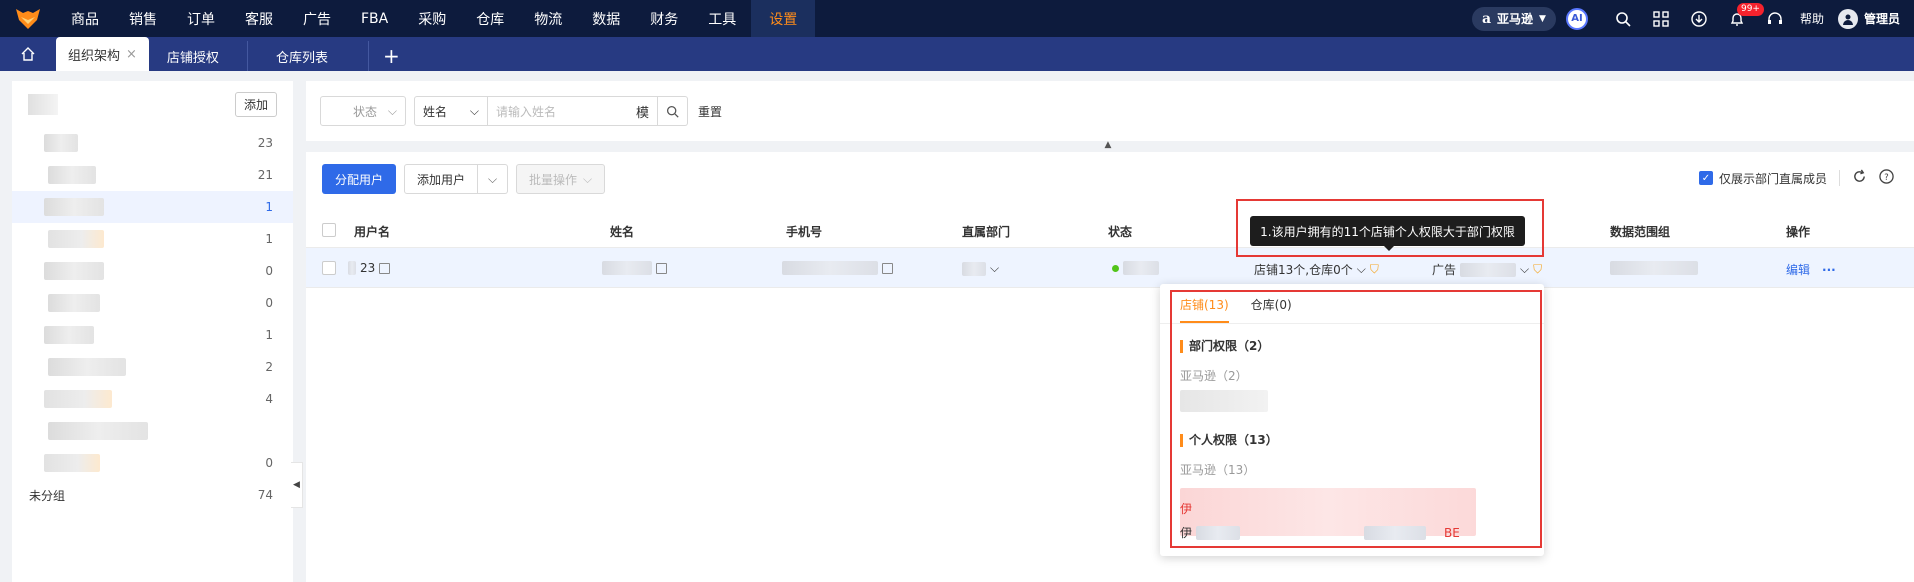 The width and height of the screenshot is (1914, 582). Describe the element at coordinates (1271, 309) in the screenshot. I see `popover-tab-warehouse: 仓库(0)` at that location.